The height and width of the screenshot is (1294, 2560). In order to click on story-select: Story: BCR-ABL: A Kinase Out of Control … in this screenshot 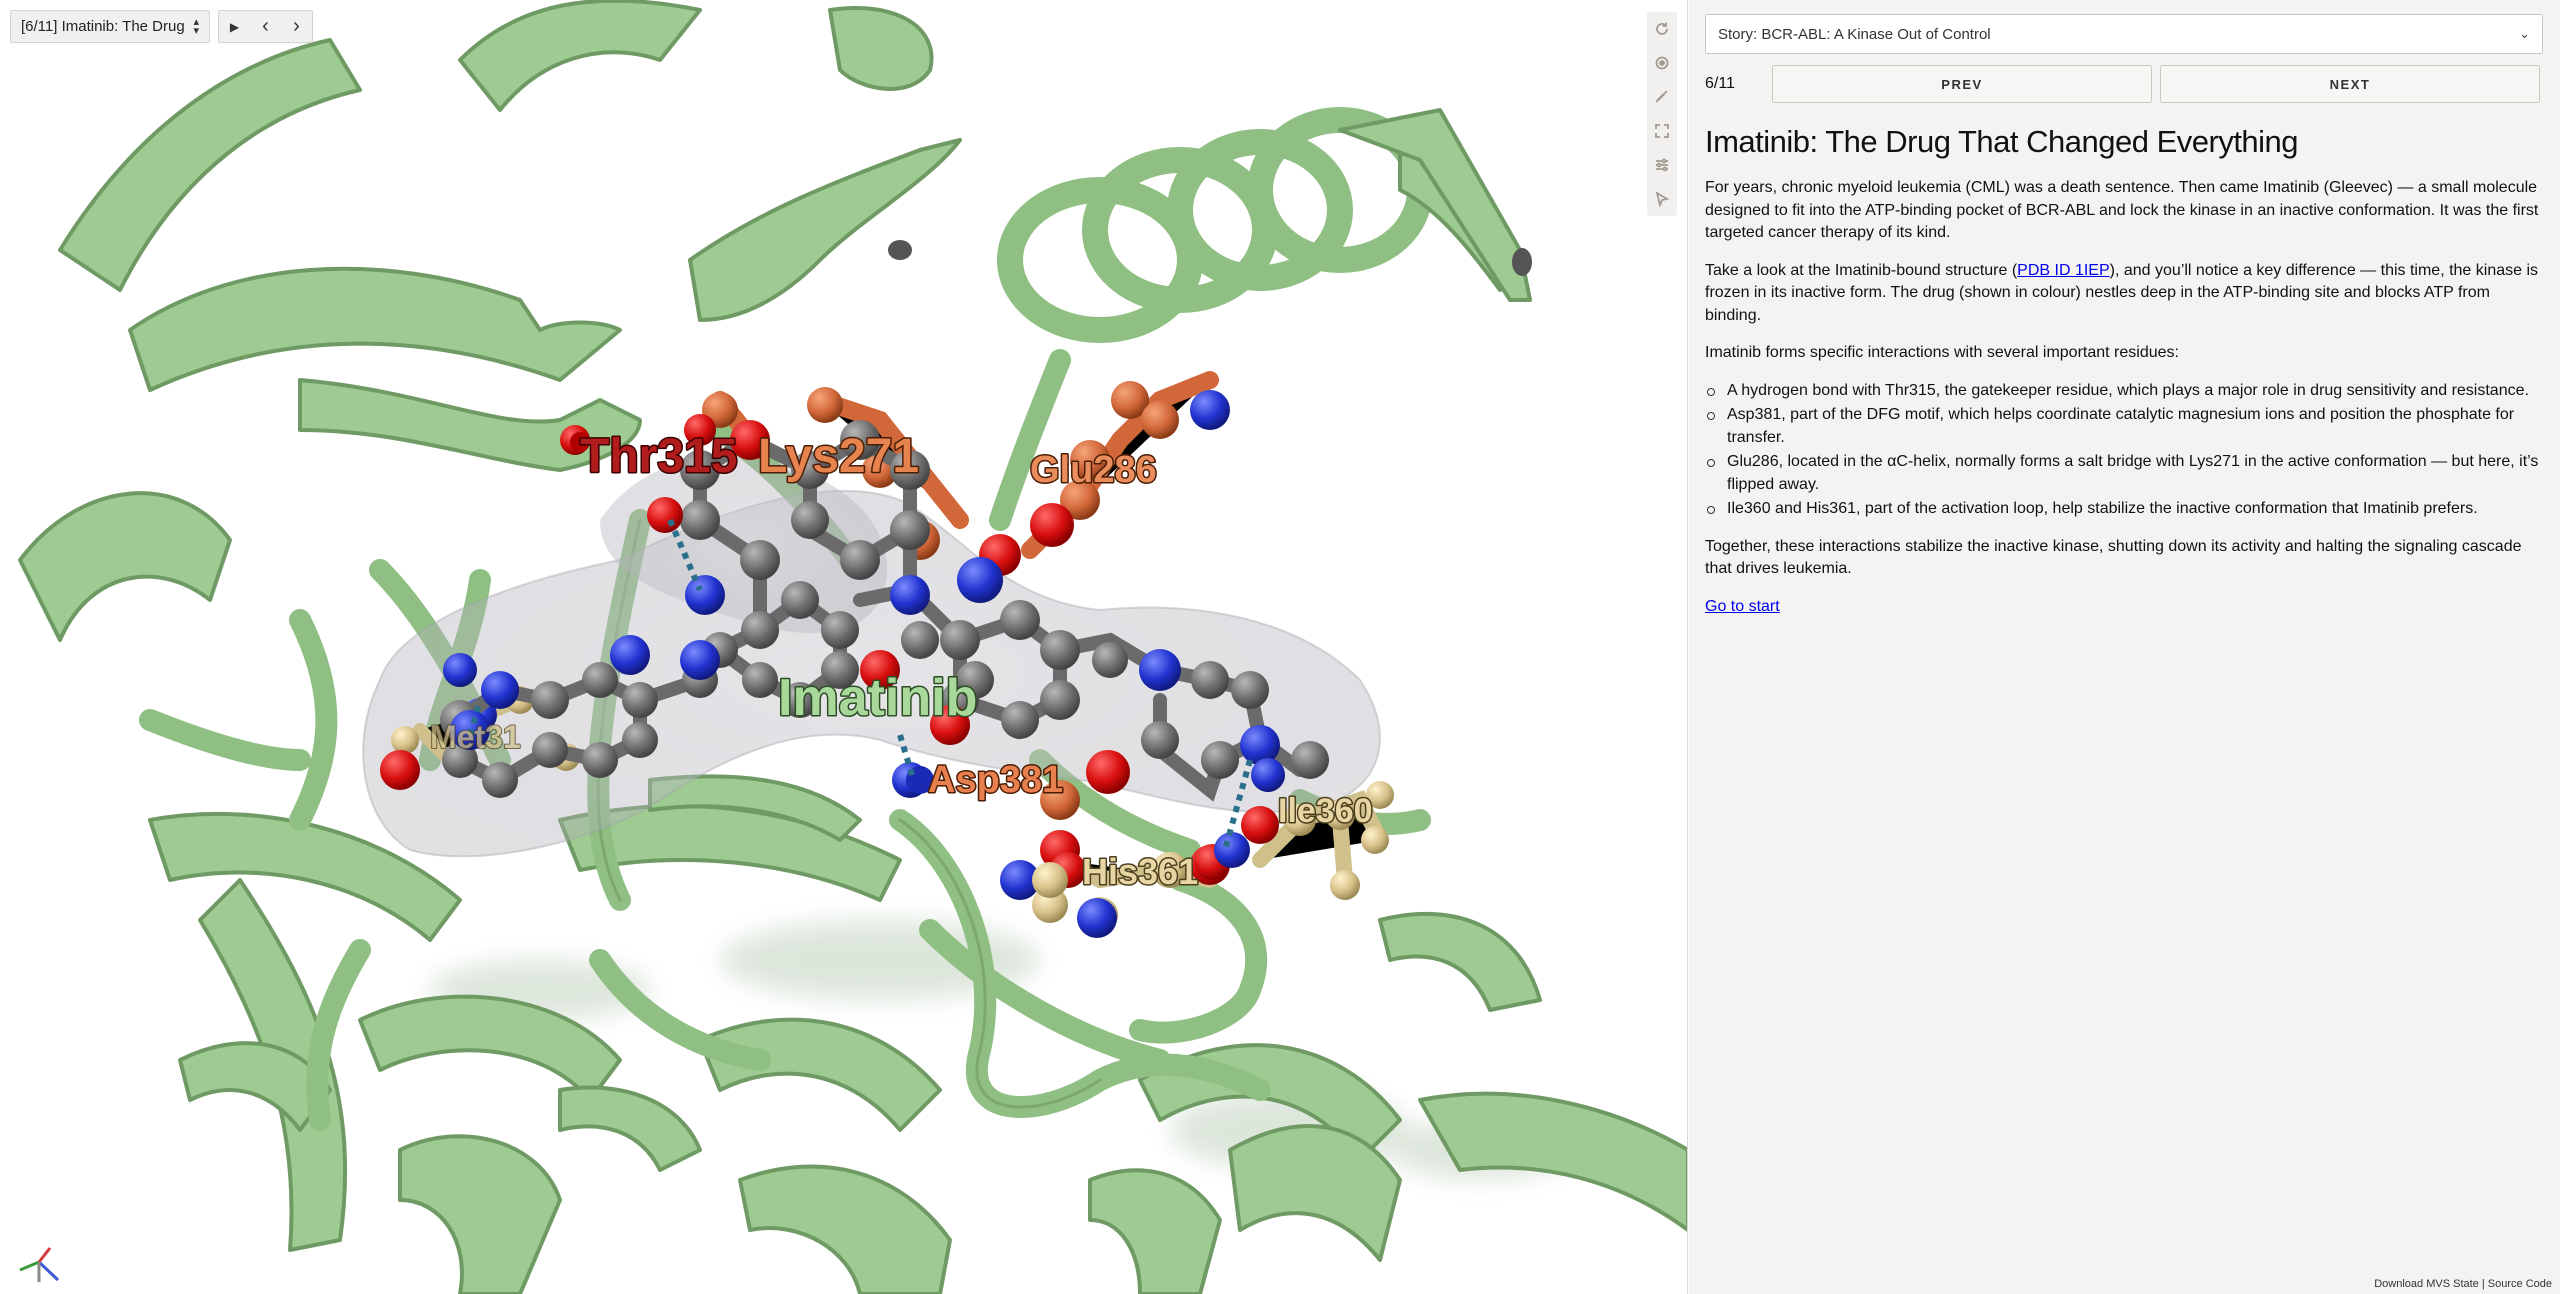, I will do `click(2124, 34)`.